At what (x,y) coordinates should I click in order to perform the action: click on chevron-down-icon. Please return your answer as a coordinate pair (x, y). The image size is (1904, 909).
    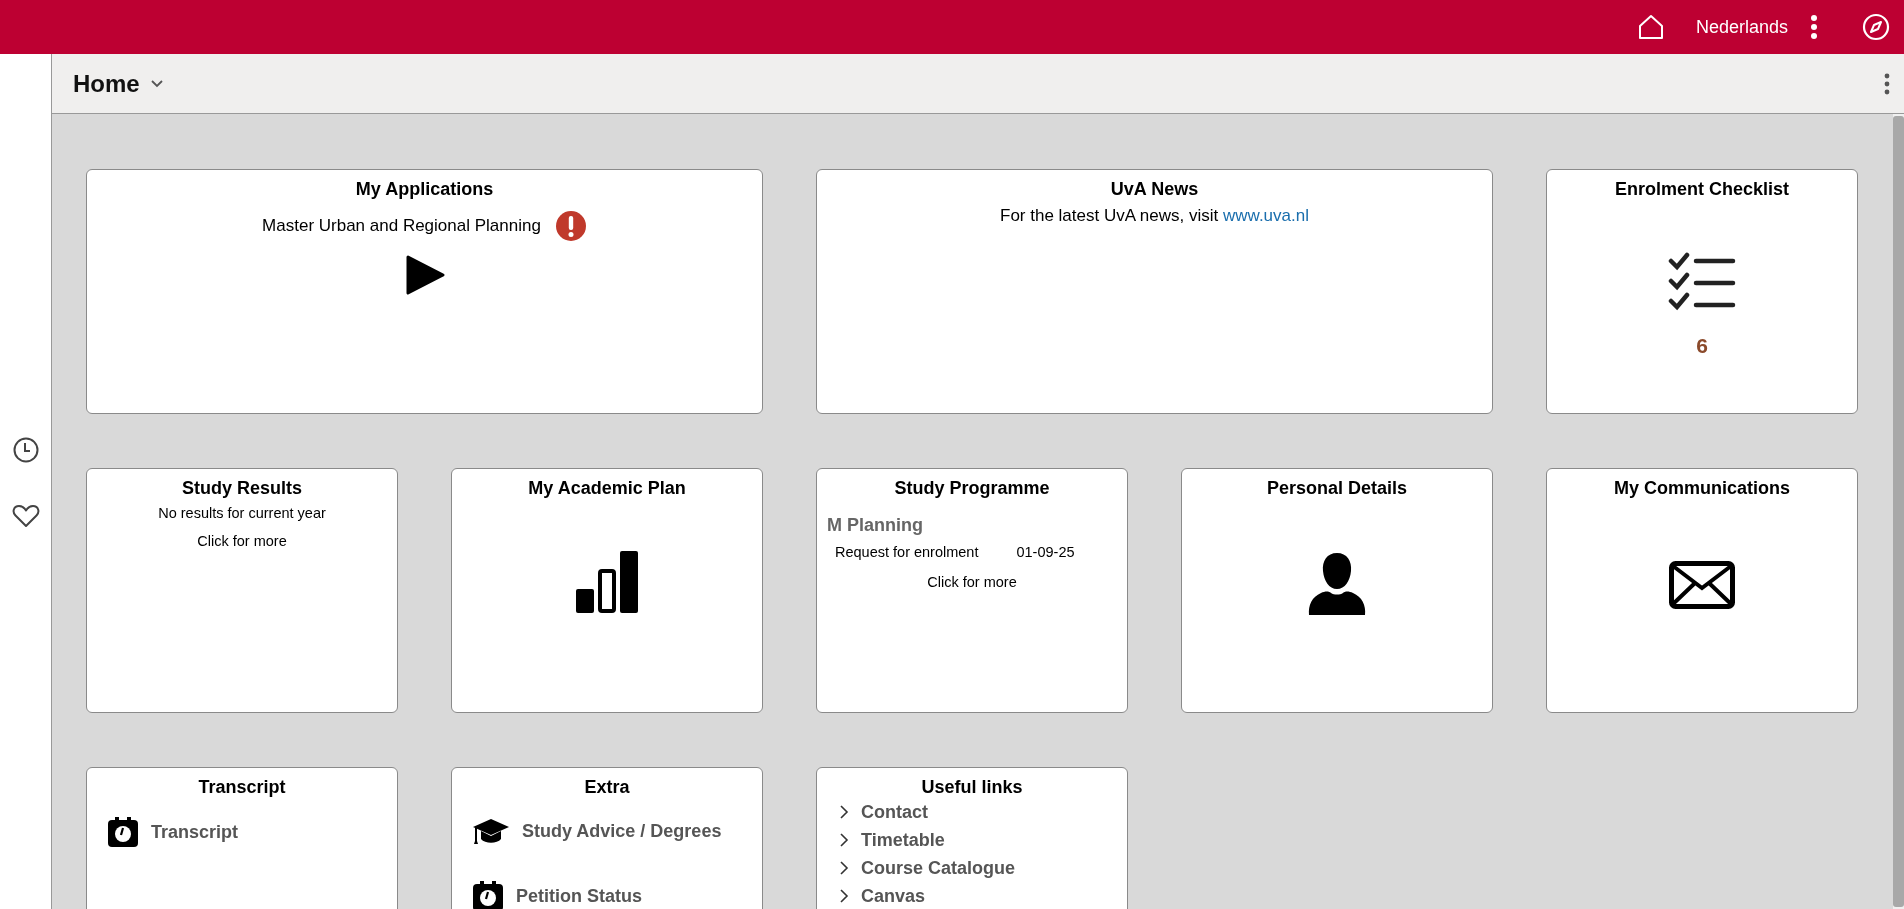
    Looking at the image, I should click on (156, 83).